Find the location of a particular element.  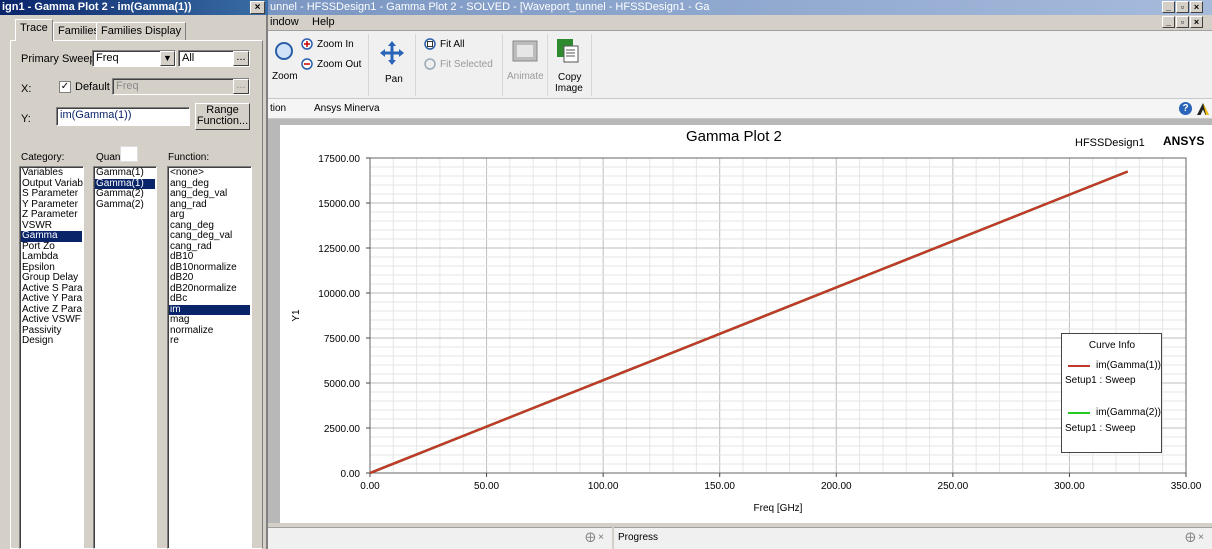

fit-selected-label: Fit Selected is located at coordinates (466, 64).